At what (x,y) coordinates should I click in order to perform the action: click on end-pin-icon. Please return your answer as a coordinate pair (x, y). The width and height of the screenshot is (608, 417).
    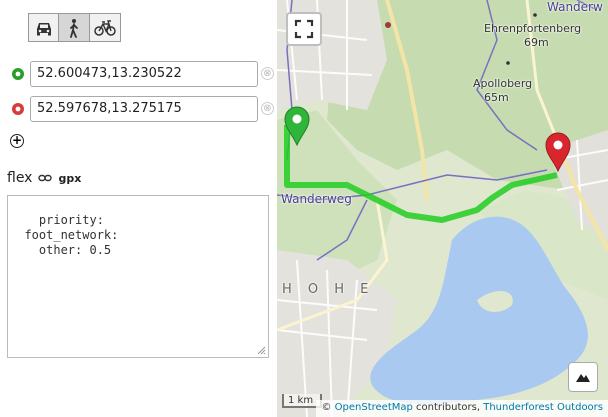
    Looking at the image, I should click on (558, 152).